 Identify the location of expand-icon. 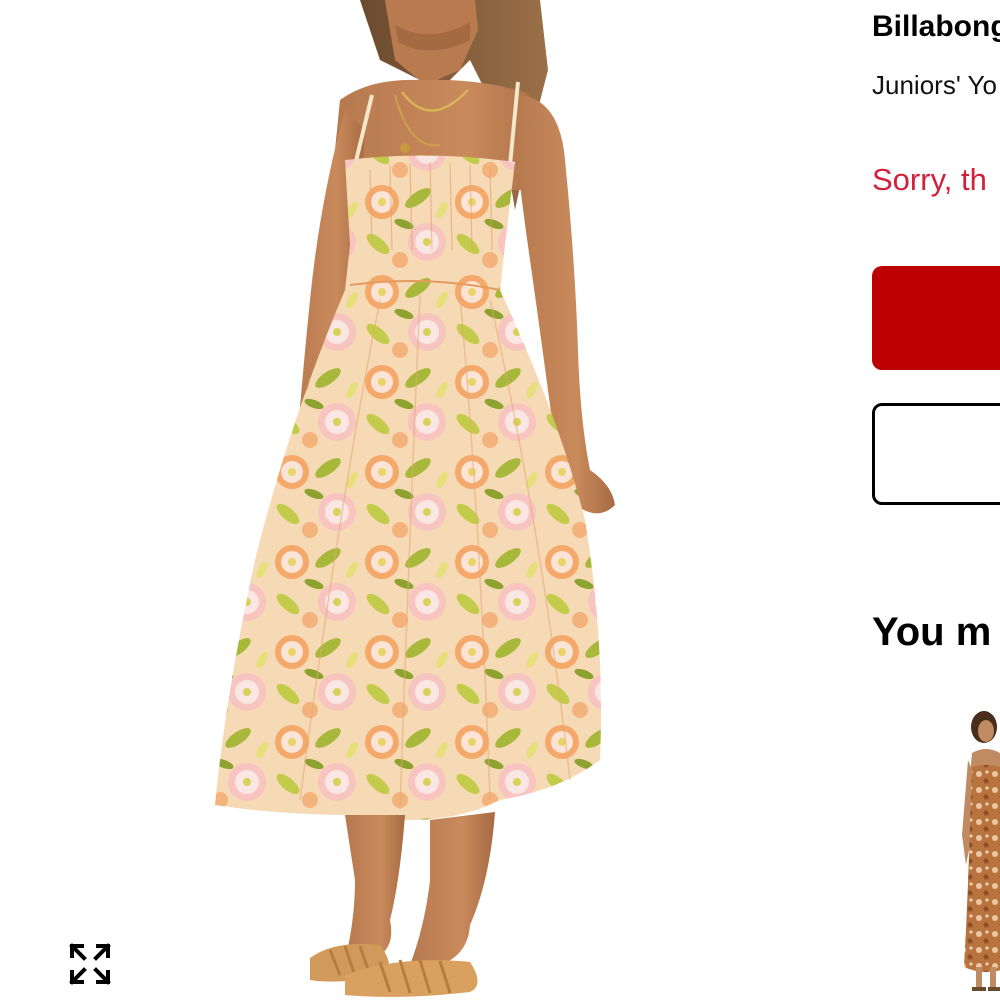
(90, 964).